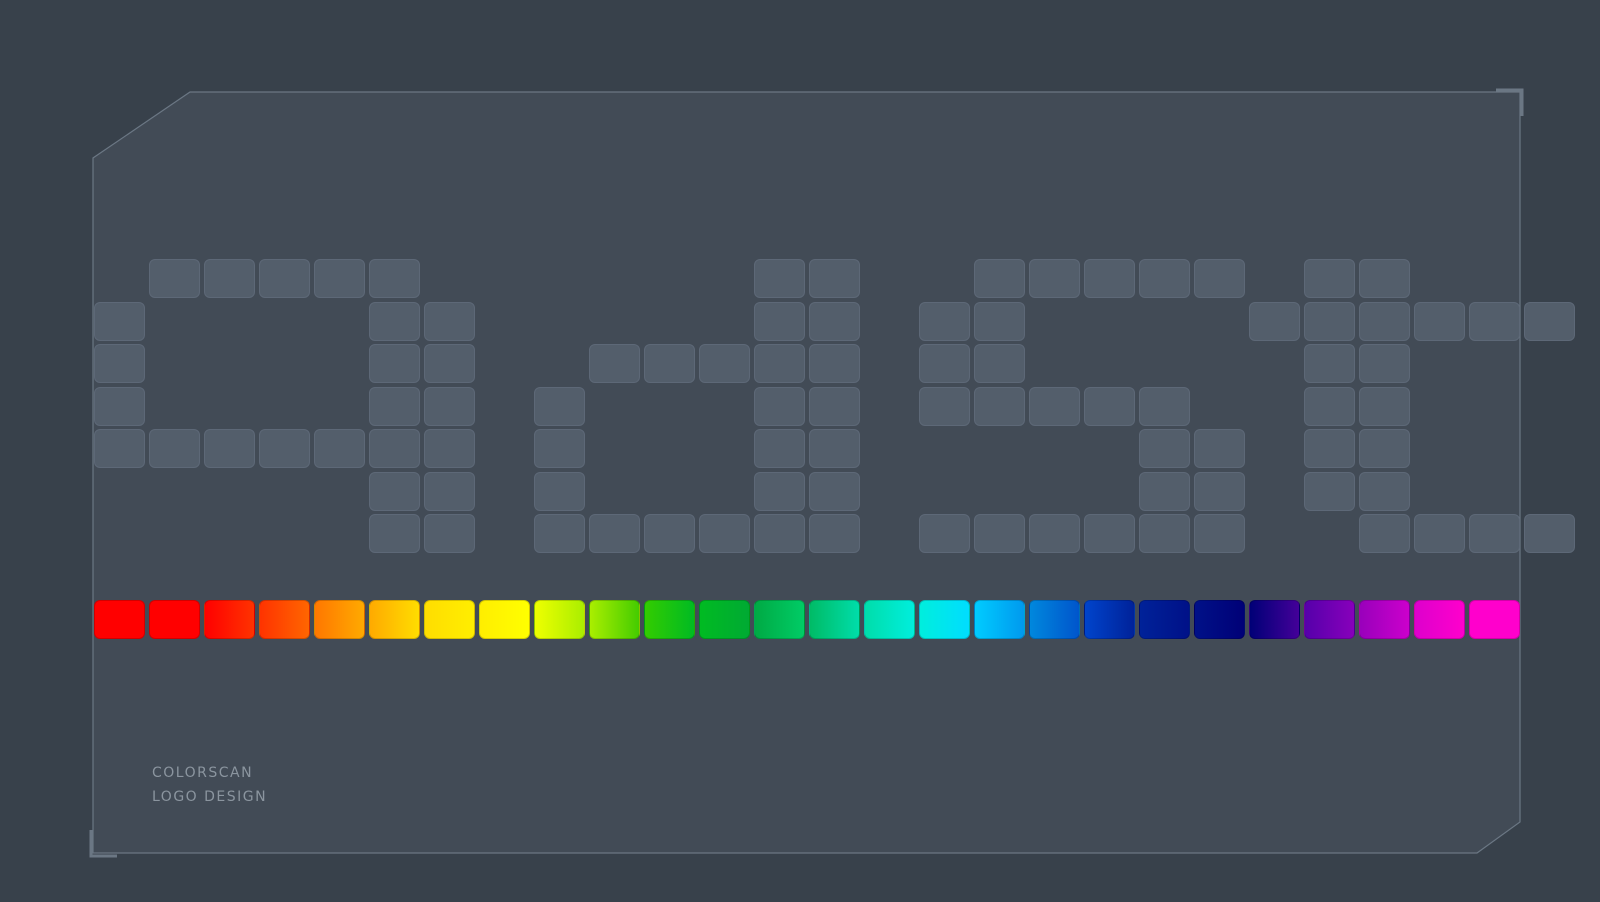 The image size is (1600, 902). Describe the element at coordinates (210, 797) in the screenshot. I see `caption-line-2: LOGO DESIGN` at that location.